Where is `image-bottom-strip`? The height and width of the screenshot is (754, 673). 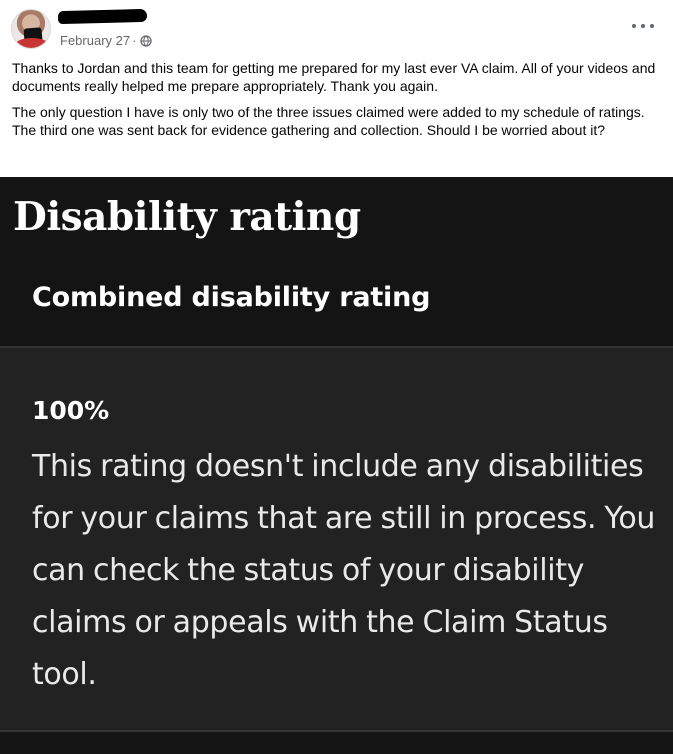
image-bottom-strip is located at coordinates (336, 743).